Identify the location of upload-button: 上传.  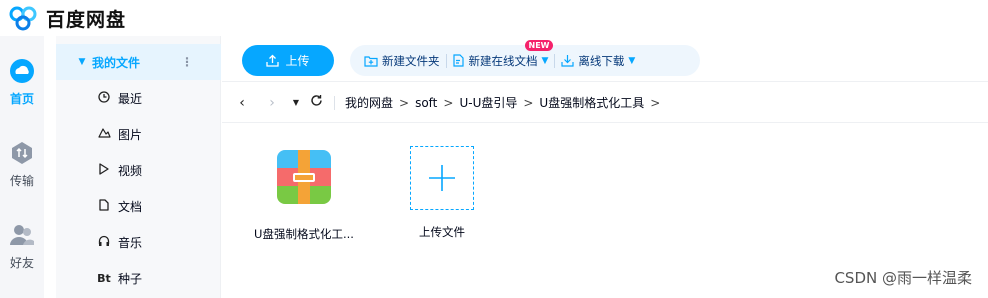
(288, 60).